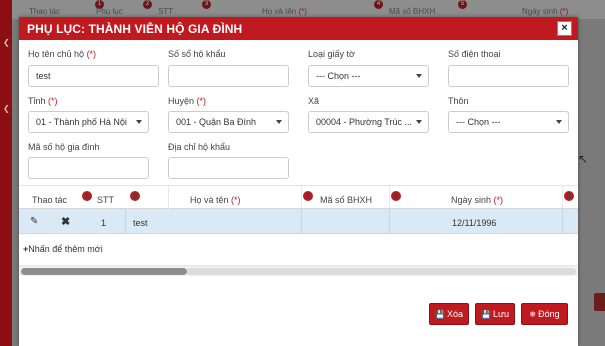 This screenshot has height=346, width=605. What do you see at coordinates (228, 168) in the screenshot?
I see `dia-chi-ho-khau-input` at bounding box center [228, 168].